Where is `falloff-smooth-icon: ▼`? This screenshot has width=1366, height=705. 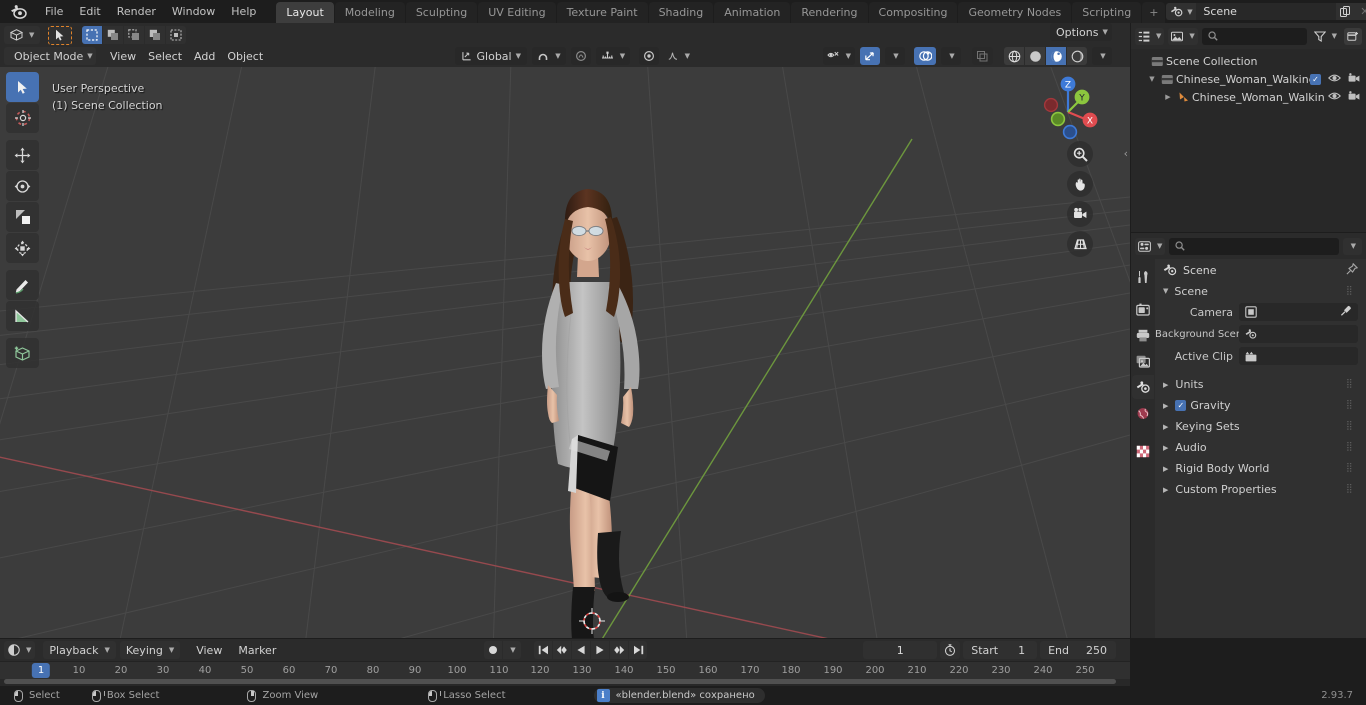 falloff-smooth-icon: ▼ is located at coordinates (679, 56).